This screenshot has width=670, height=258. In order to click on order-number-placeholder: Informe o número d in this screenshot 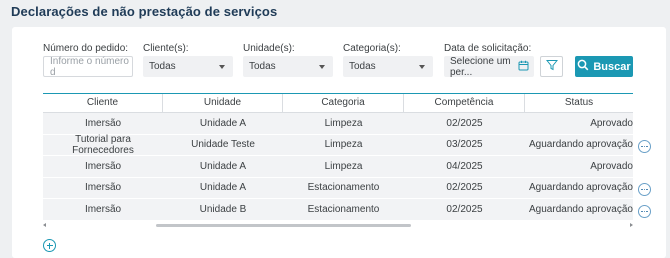, I will do `click(89, 66)`.